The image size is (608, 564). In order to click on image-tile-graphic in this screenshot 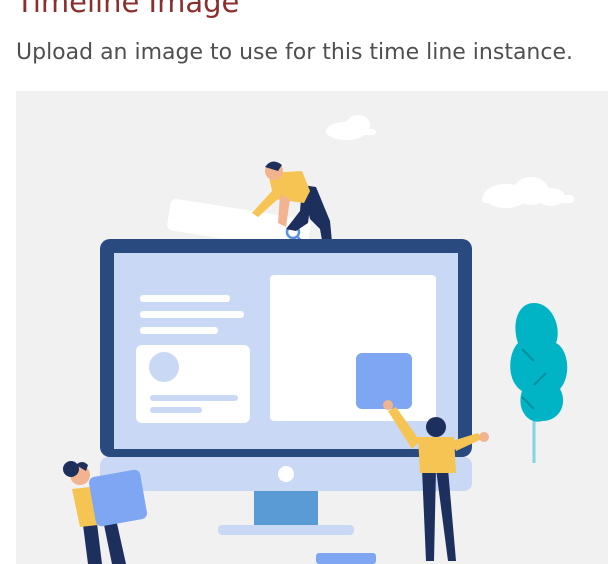, I will do `click(384, 381)`.